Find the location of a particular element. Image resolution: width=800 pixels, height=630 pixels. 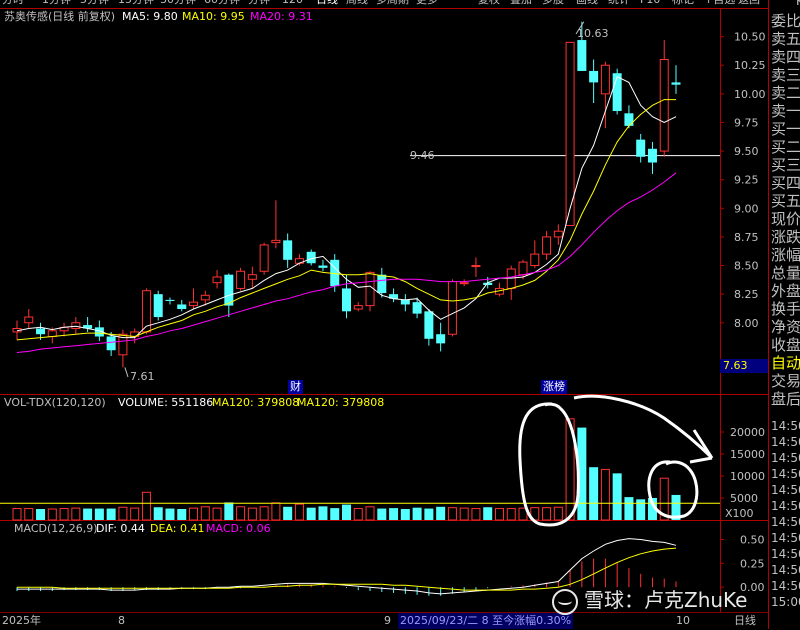

toolbar-item-2: 5分钟 is located at coordinates (94, 3).